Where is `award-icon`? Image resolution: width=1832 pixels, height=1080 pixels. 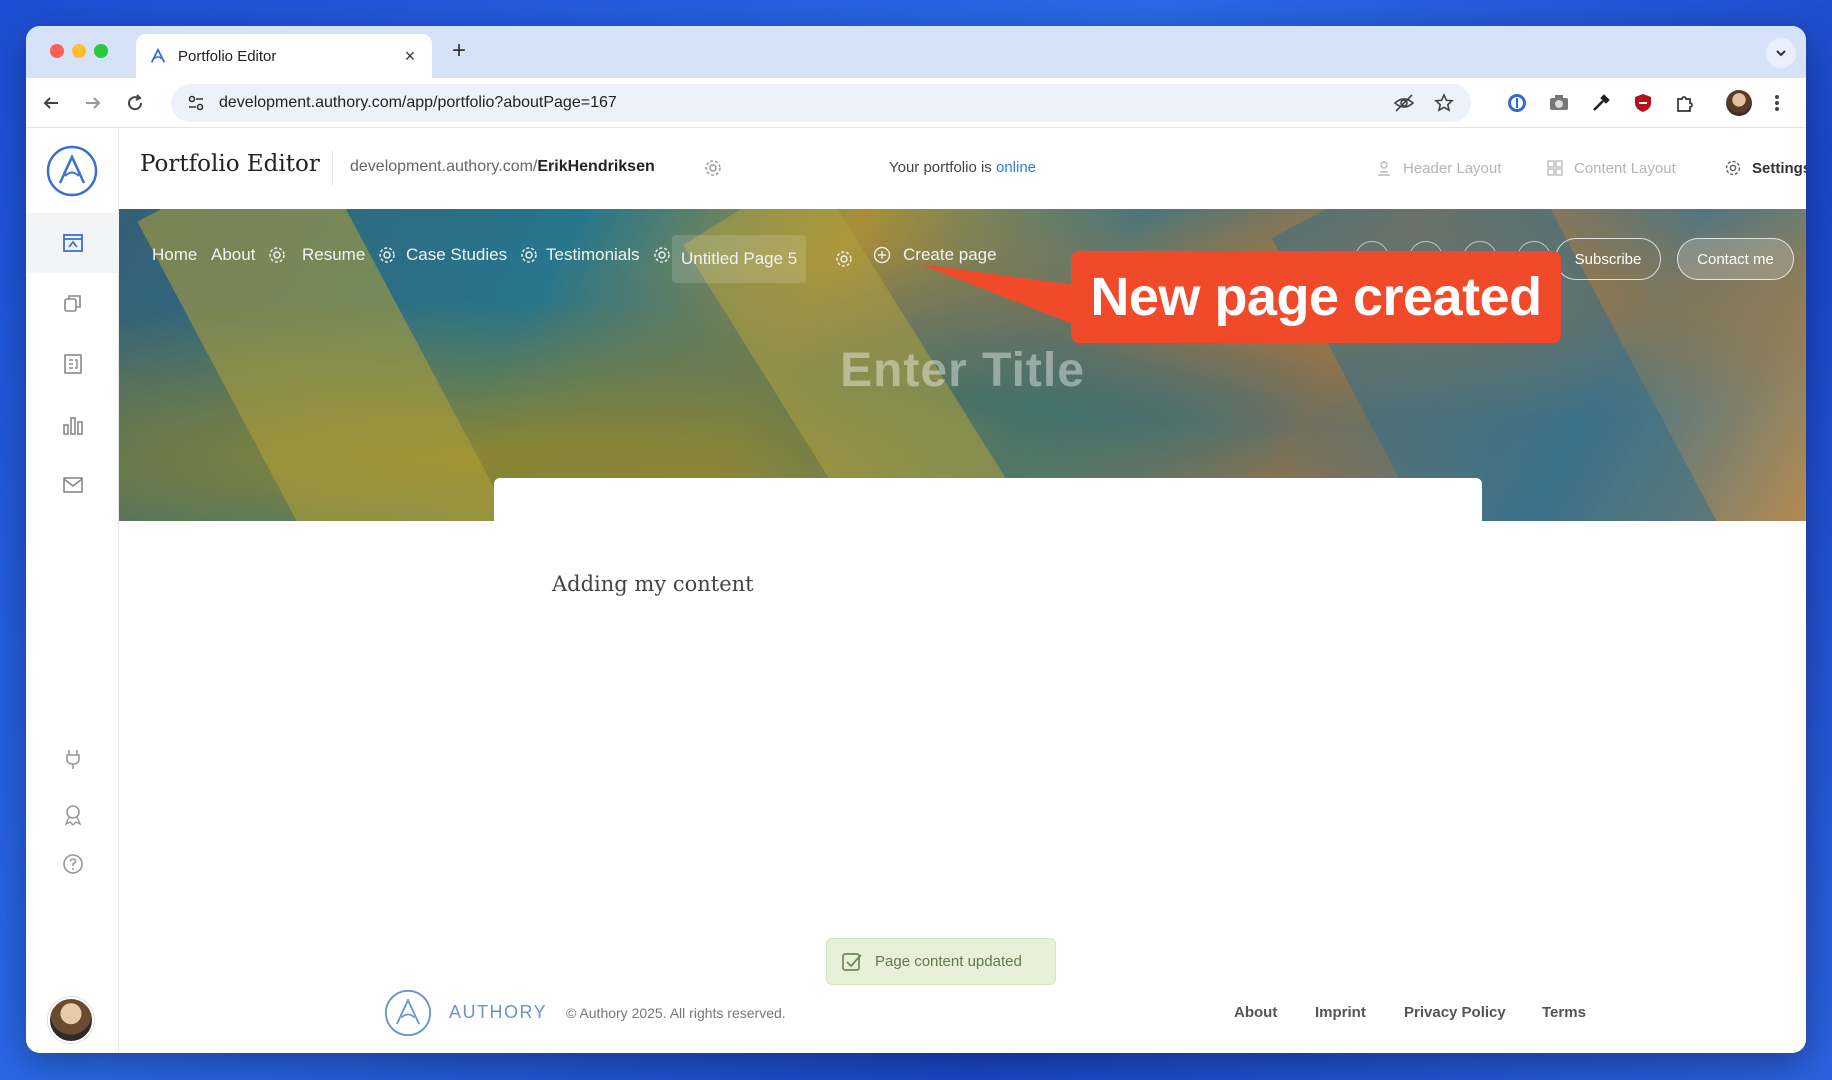 award-icon is located at coordinates (72, 815).